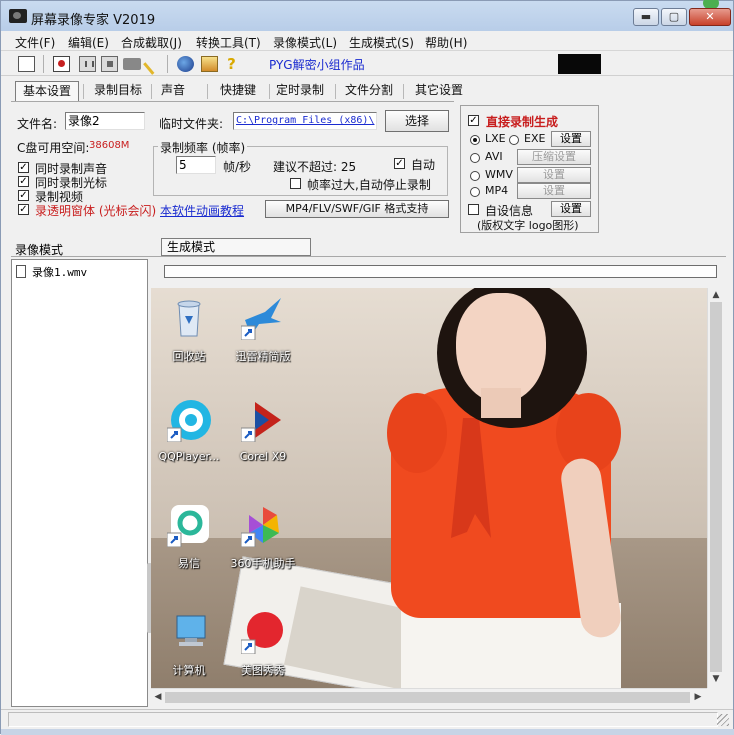 This screenshot has width=734, height=735. I want to click on minimize-button: ▬, so click(646, 17).